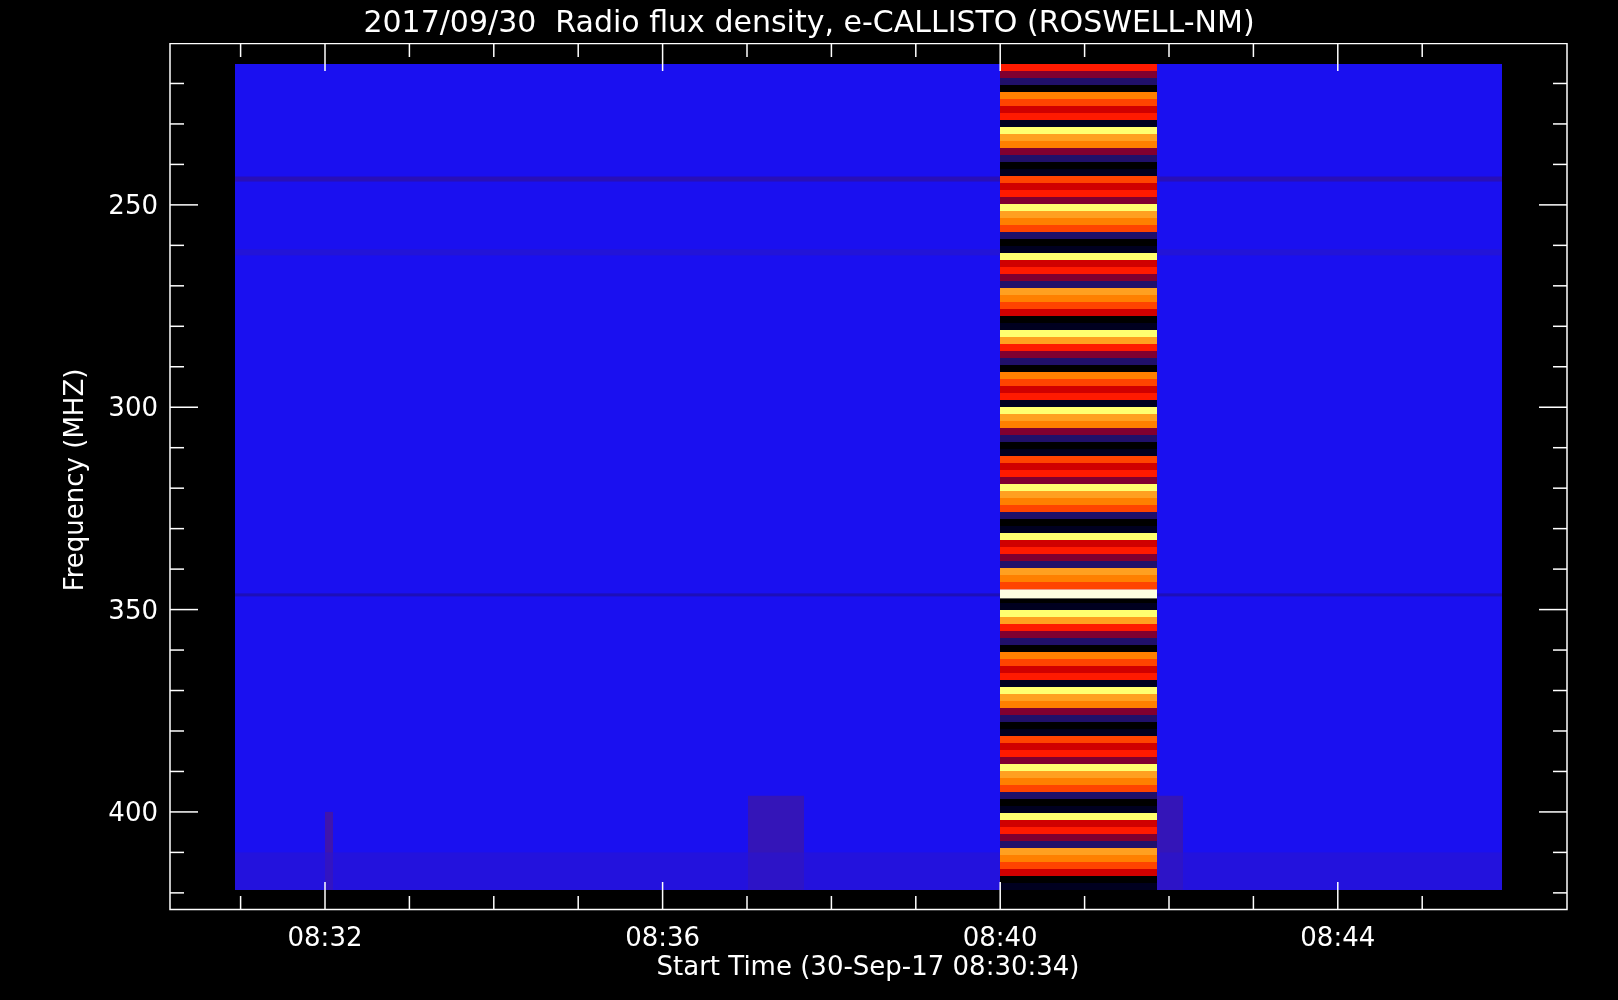  I want to click on y-tick-label: 350, so click(133, 609).